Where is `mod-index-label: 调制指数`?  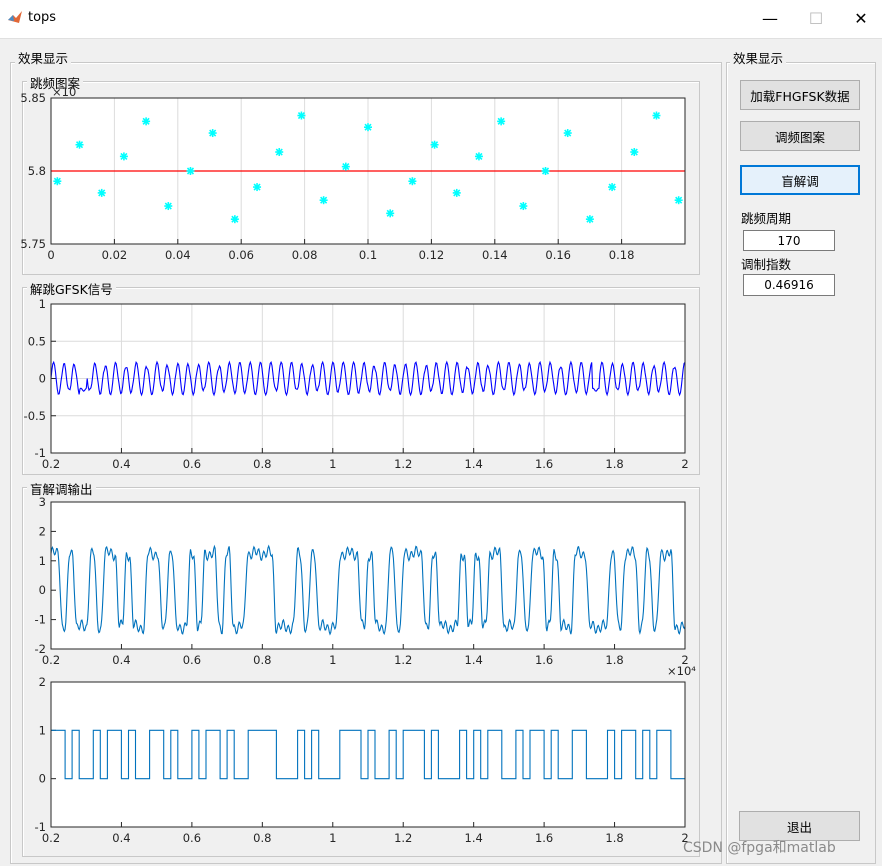 mod-index-label: 调制指数 is located at coordinates (766, 264).